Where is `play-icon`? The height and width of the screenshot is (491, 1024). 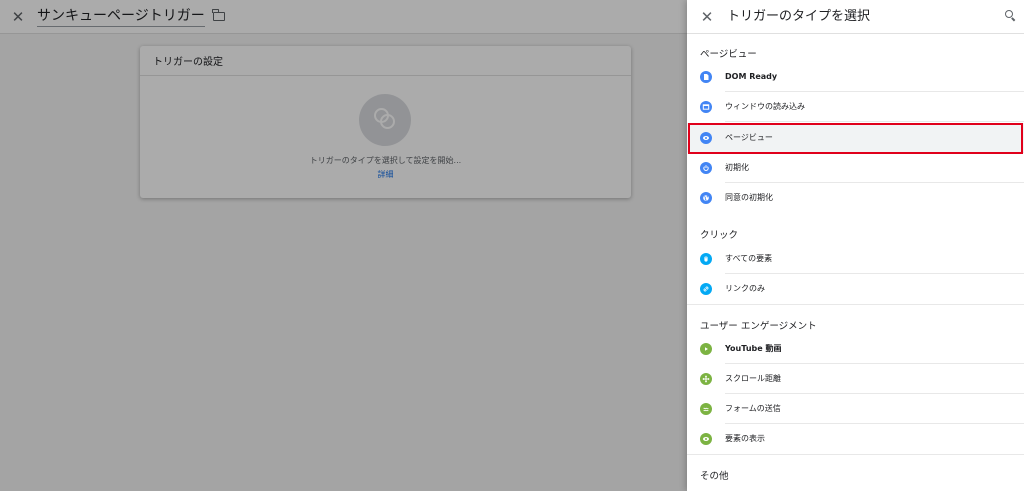
play-icon is located at coordinates (706, 349).